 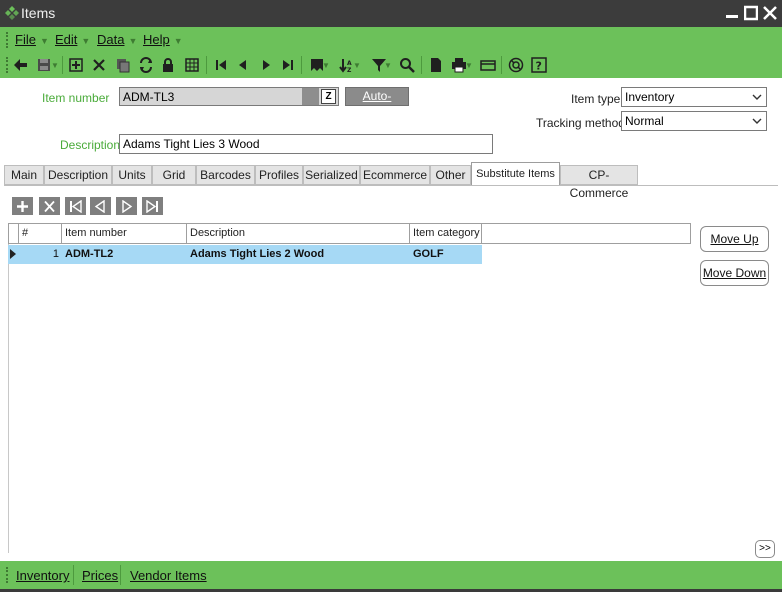 What do you see at coordinates (391, 39) in the screenshot?
I see `menu-bar: File ▼ Edit ▼ Data ▼ Help ▼` at bounding box center [391, 39].